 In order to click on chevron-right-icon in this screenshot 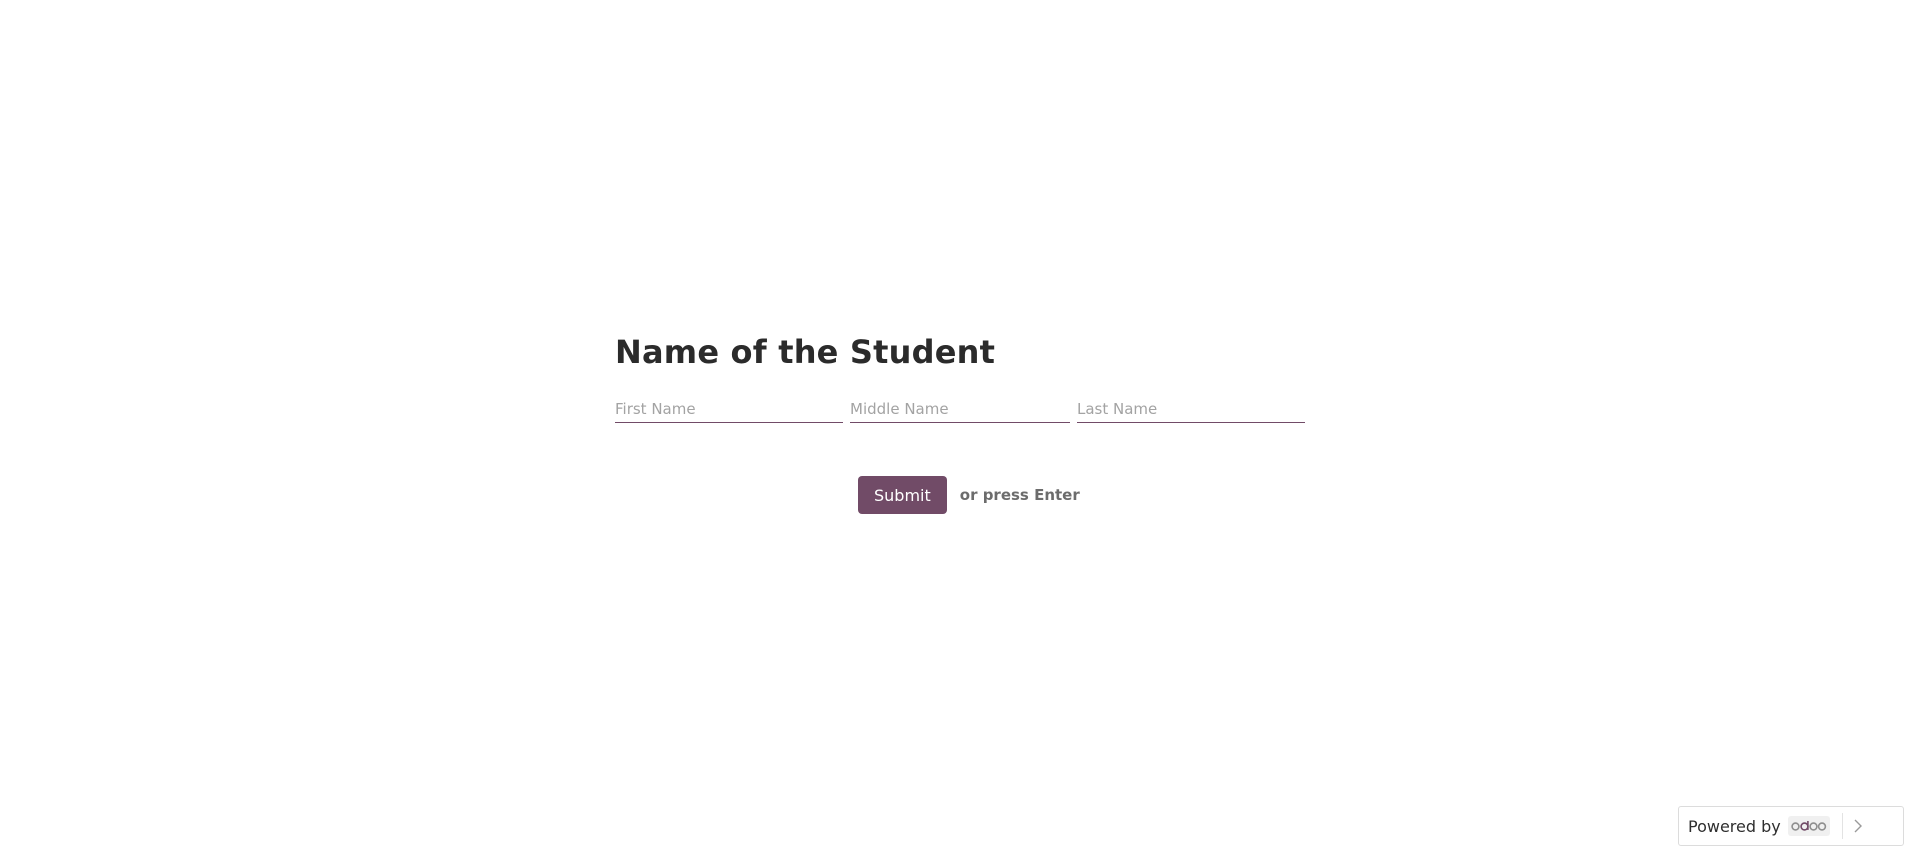, I will do `click(1858, 826)`.